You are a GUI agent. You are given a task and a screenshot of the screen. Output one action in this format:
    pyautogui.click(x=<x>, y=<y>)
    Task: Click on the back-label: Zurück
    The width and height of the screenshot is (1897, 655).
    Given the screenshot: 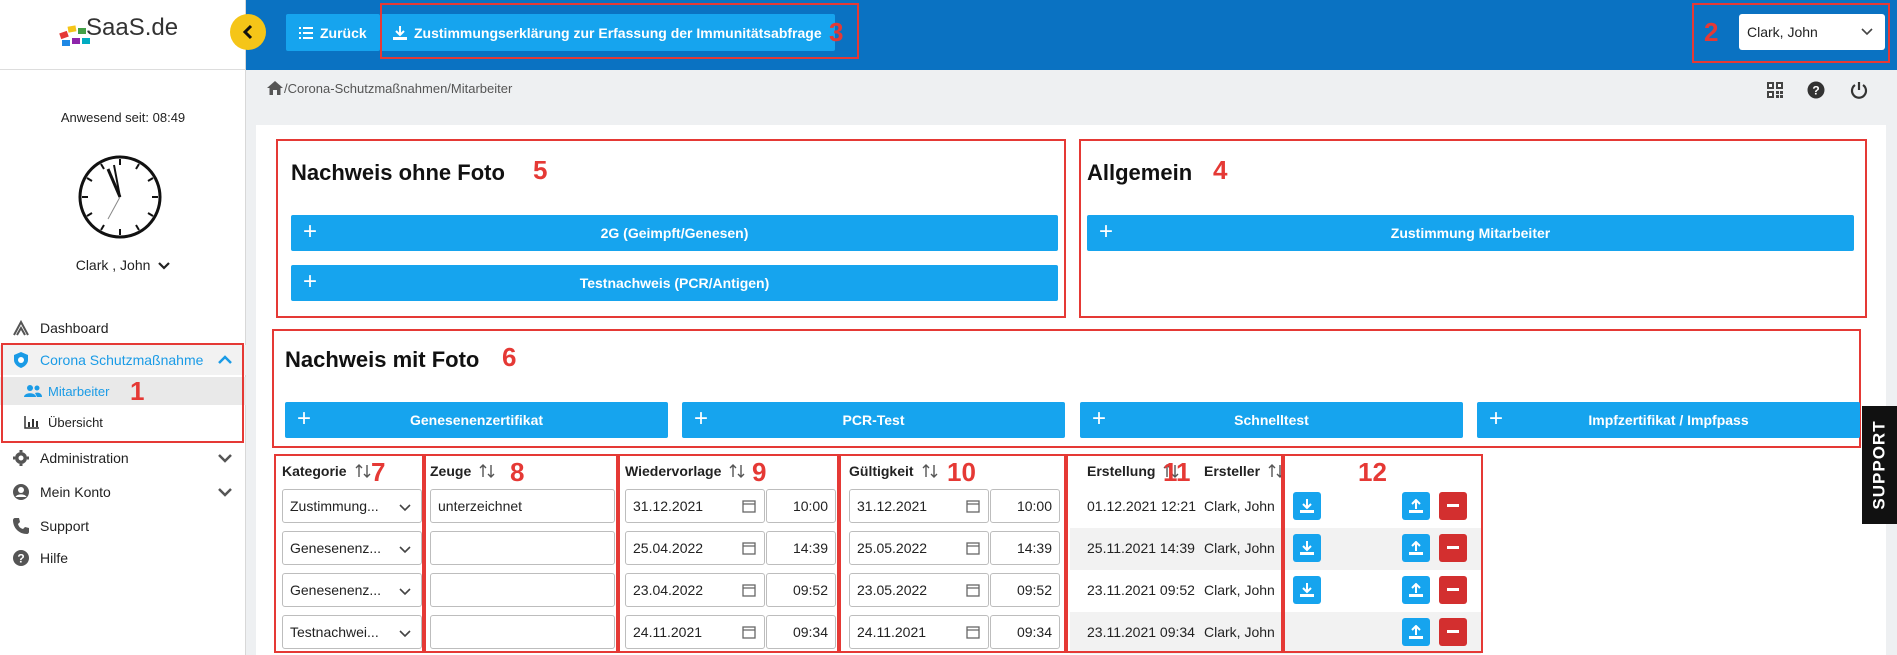 What is the action you would take?
    pyautogui.click(x=343, y=32)
    